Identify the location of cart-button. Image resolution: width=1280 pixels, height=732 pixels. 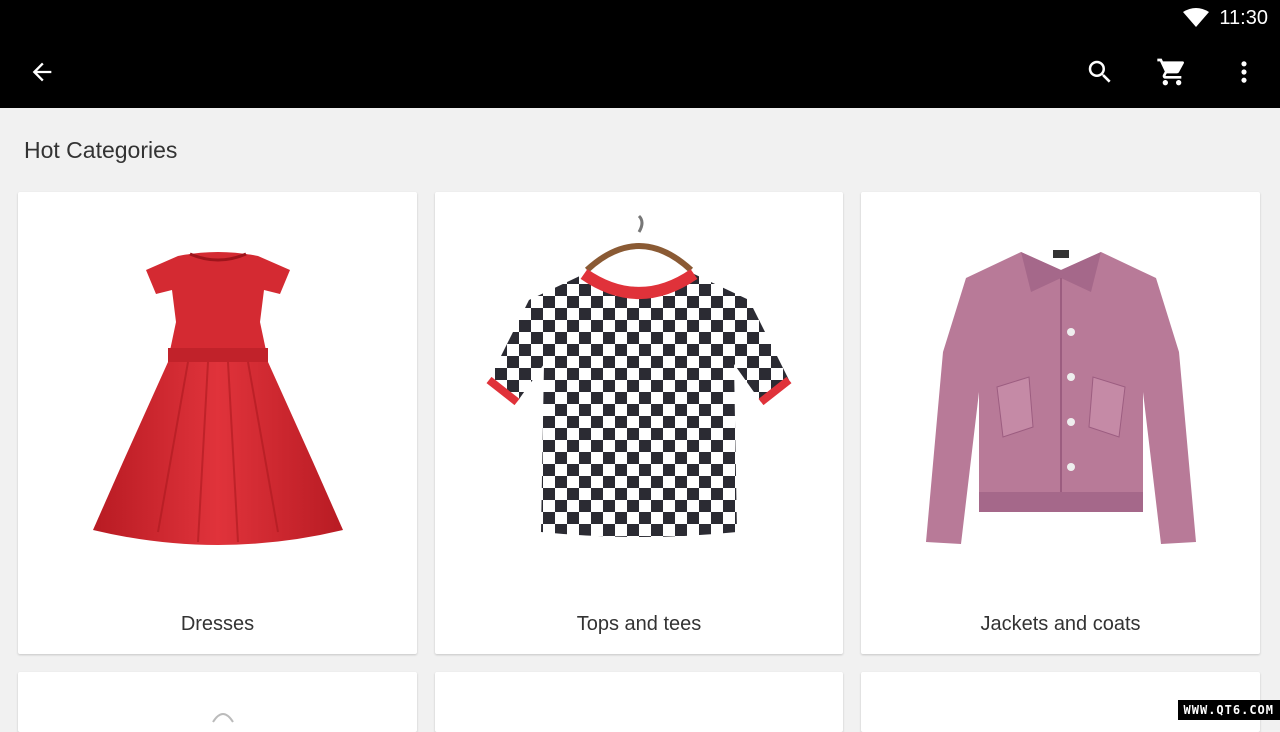
(1172, 72).